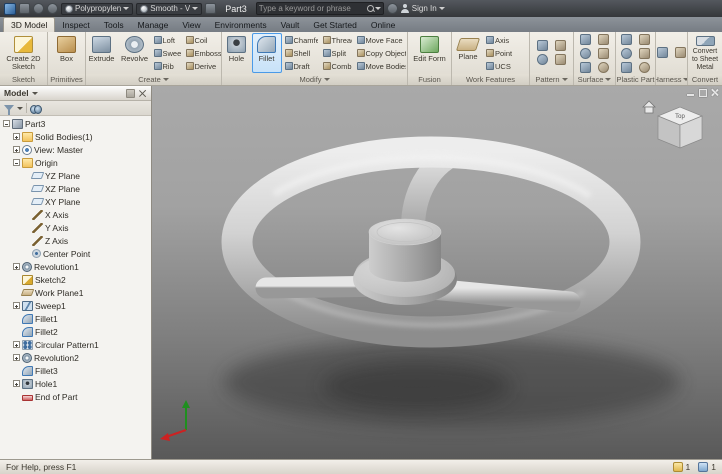  I want to click on restore-icon, so click(702, 92).